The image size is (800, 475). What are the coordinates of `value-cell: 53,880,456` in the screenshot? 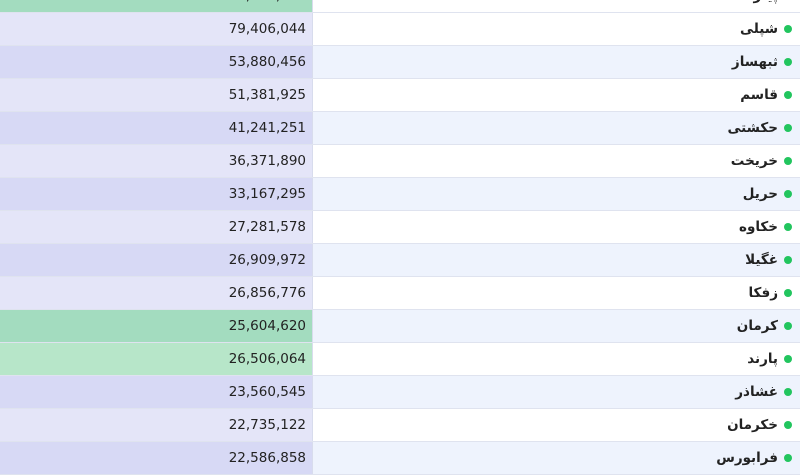 It's located at (156, 62).